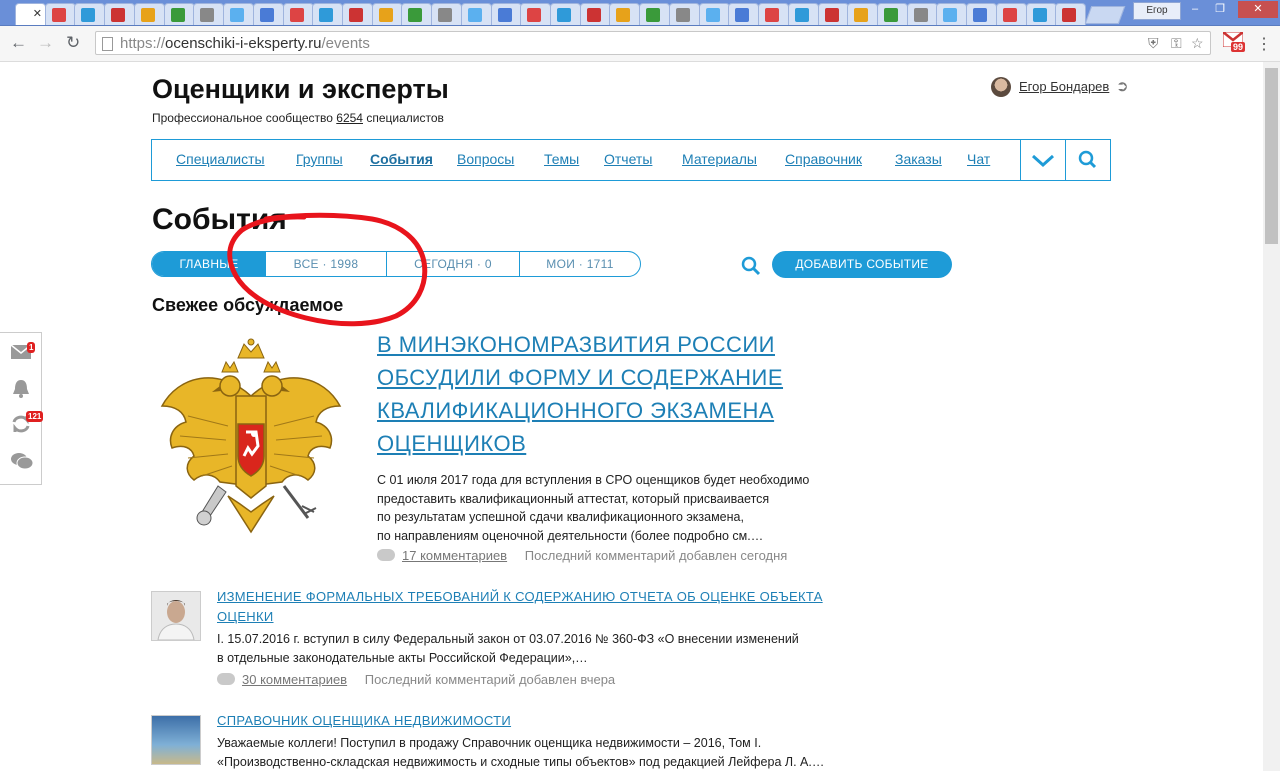 This screenshot has width=1280, height=772. I want to click on comment-icon, so click(386, 555).